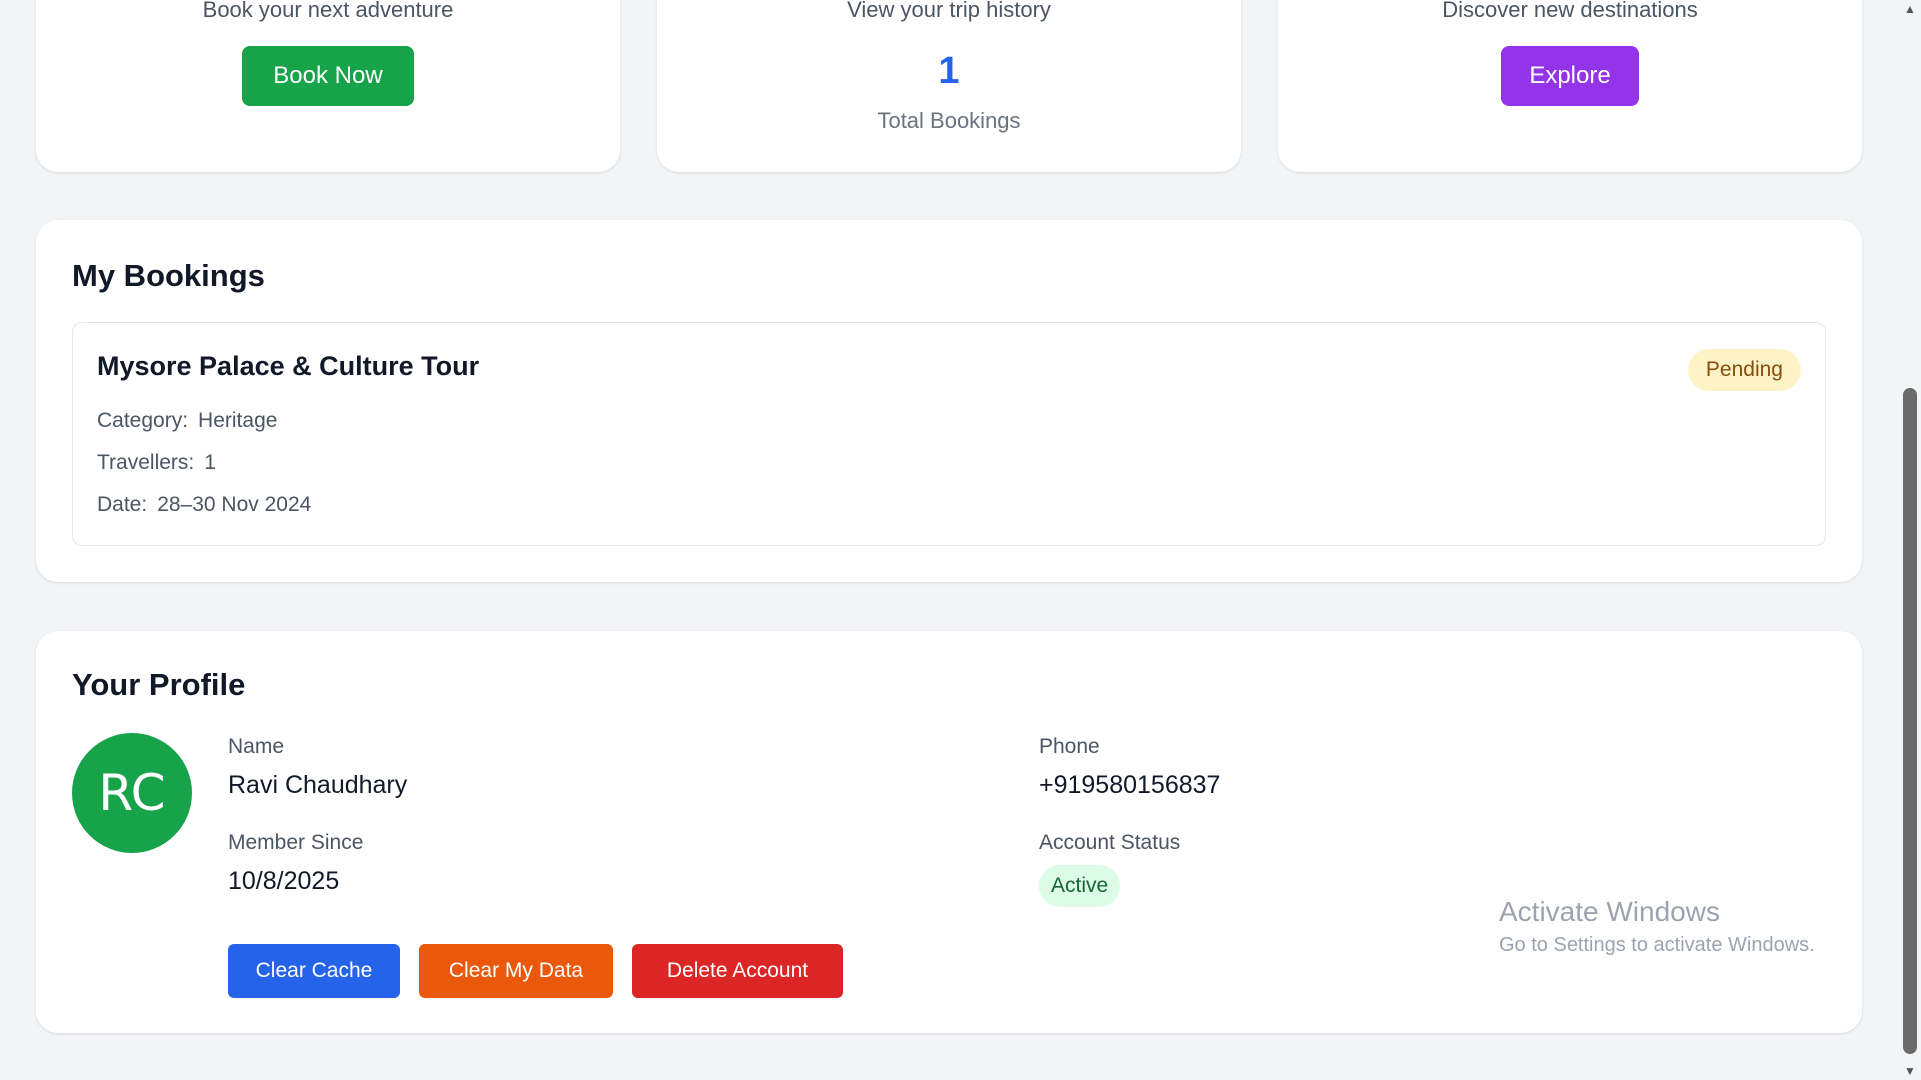  Describe the element at coordinates (314, 971) in the screenshot. I see `clear-cache-button: Clear Cache` at that location.